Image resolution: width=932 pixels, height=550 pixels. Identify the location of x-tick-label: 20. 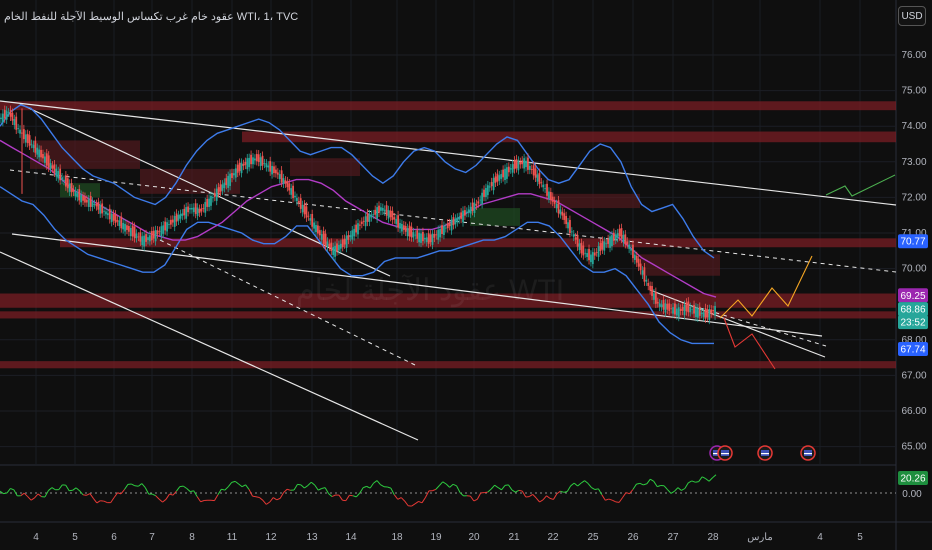
(474, 537).